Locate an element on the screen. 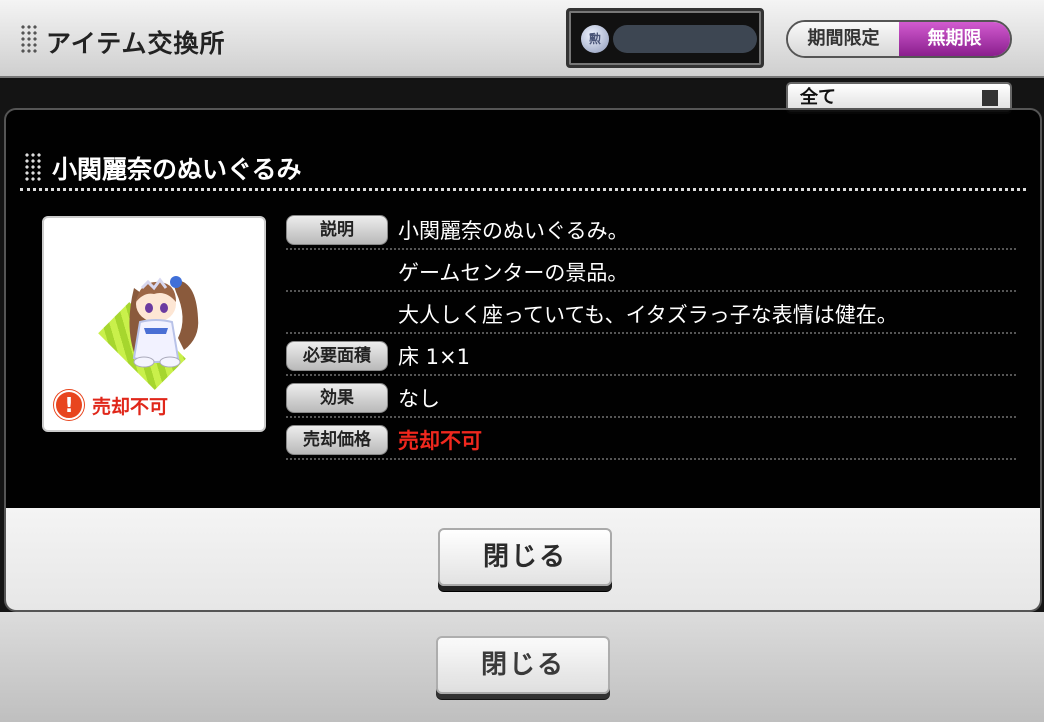  dropdown-icon is located at coordinates (990, 98).